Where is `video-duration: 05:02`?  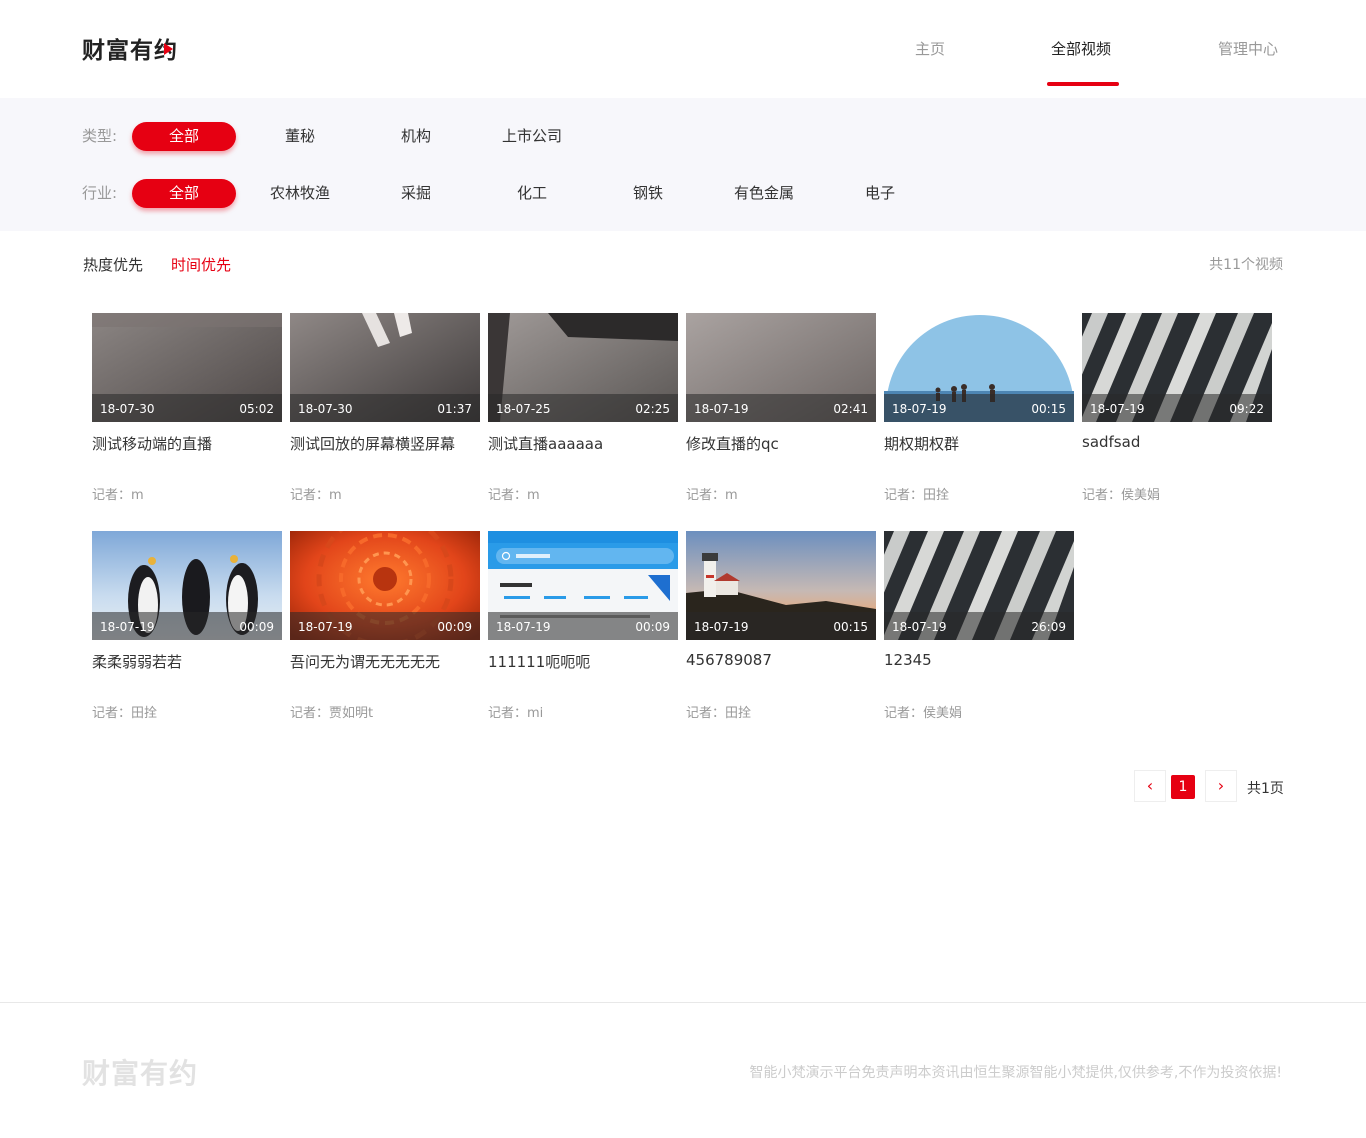
video-duration: 05:02 is located at coordinates (256, 409).